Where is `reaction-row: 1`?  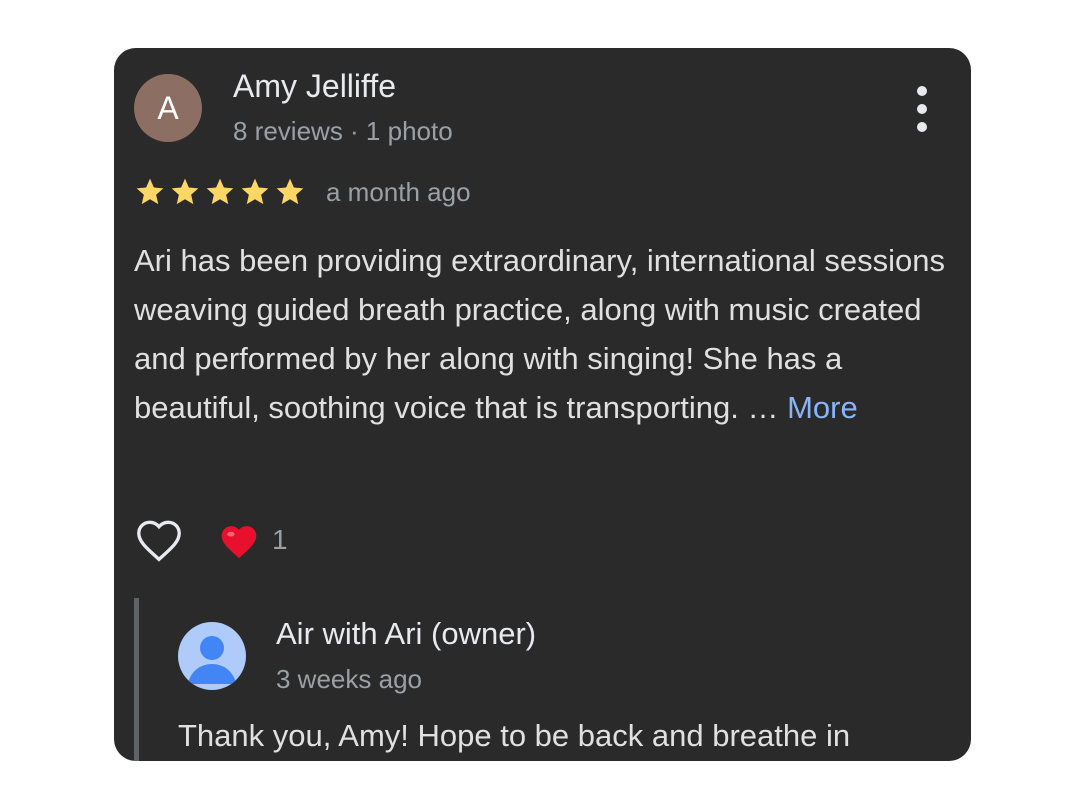
reaction-row: 1 is located at coordinates (211, 540).